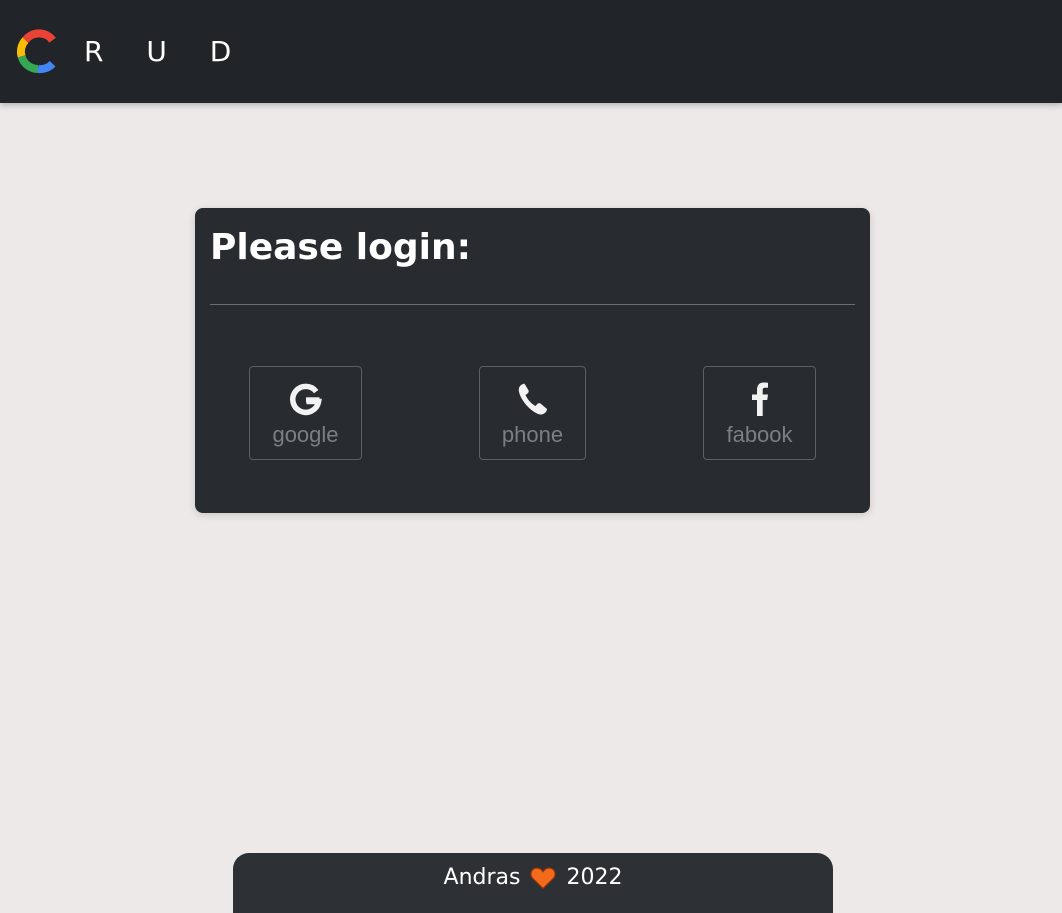 This screenshot has width=1062, height=913. Describe the element at coordinates (594, 877) in the screenshot. I see `footer-year: 2022` at that location.